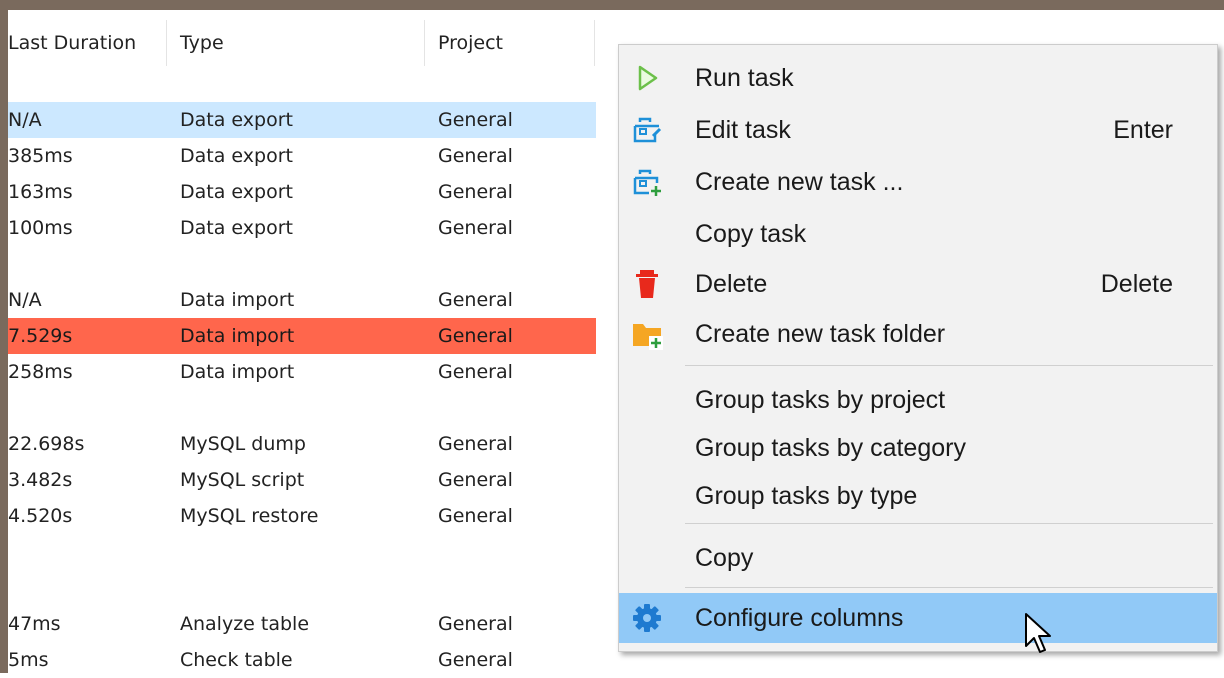 The height and width of the screenshot is (678, 1224). I want to click on cell-last-duration: 258ms, so click(40, 372).